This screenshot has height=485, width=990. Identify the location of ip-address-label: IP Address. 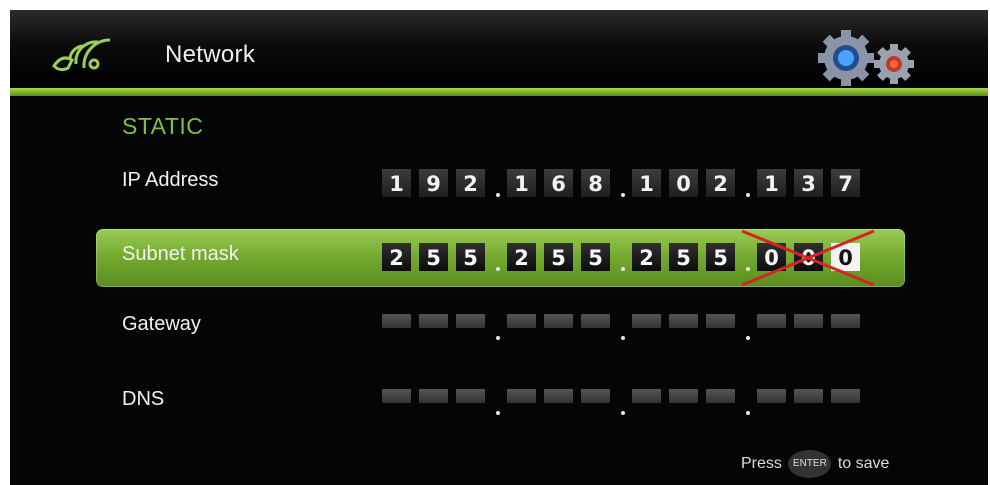
(170, 180).